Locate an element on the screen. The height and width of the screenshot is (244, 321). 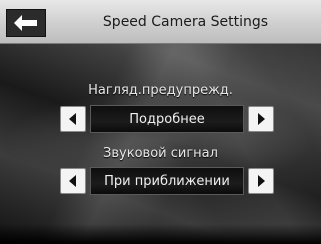
visual-warning-prev-button is located at coordinates (73, 119).